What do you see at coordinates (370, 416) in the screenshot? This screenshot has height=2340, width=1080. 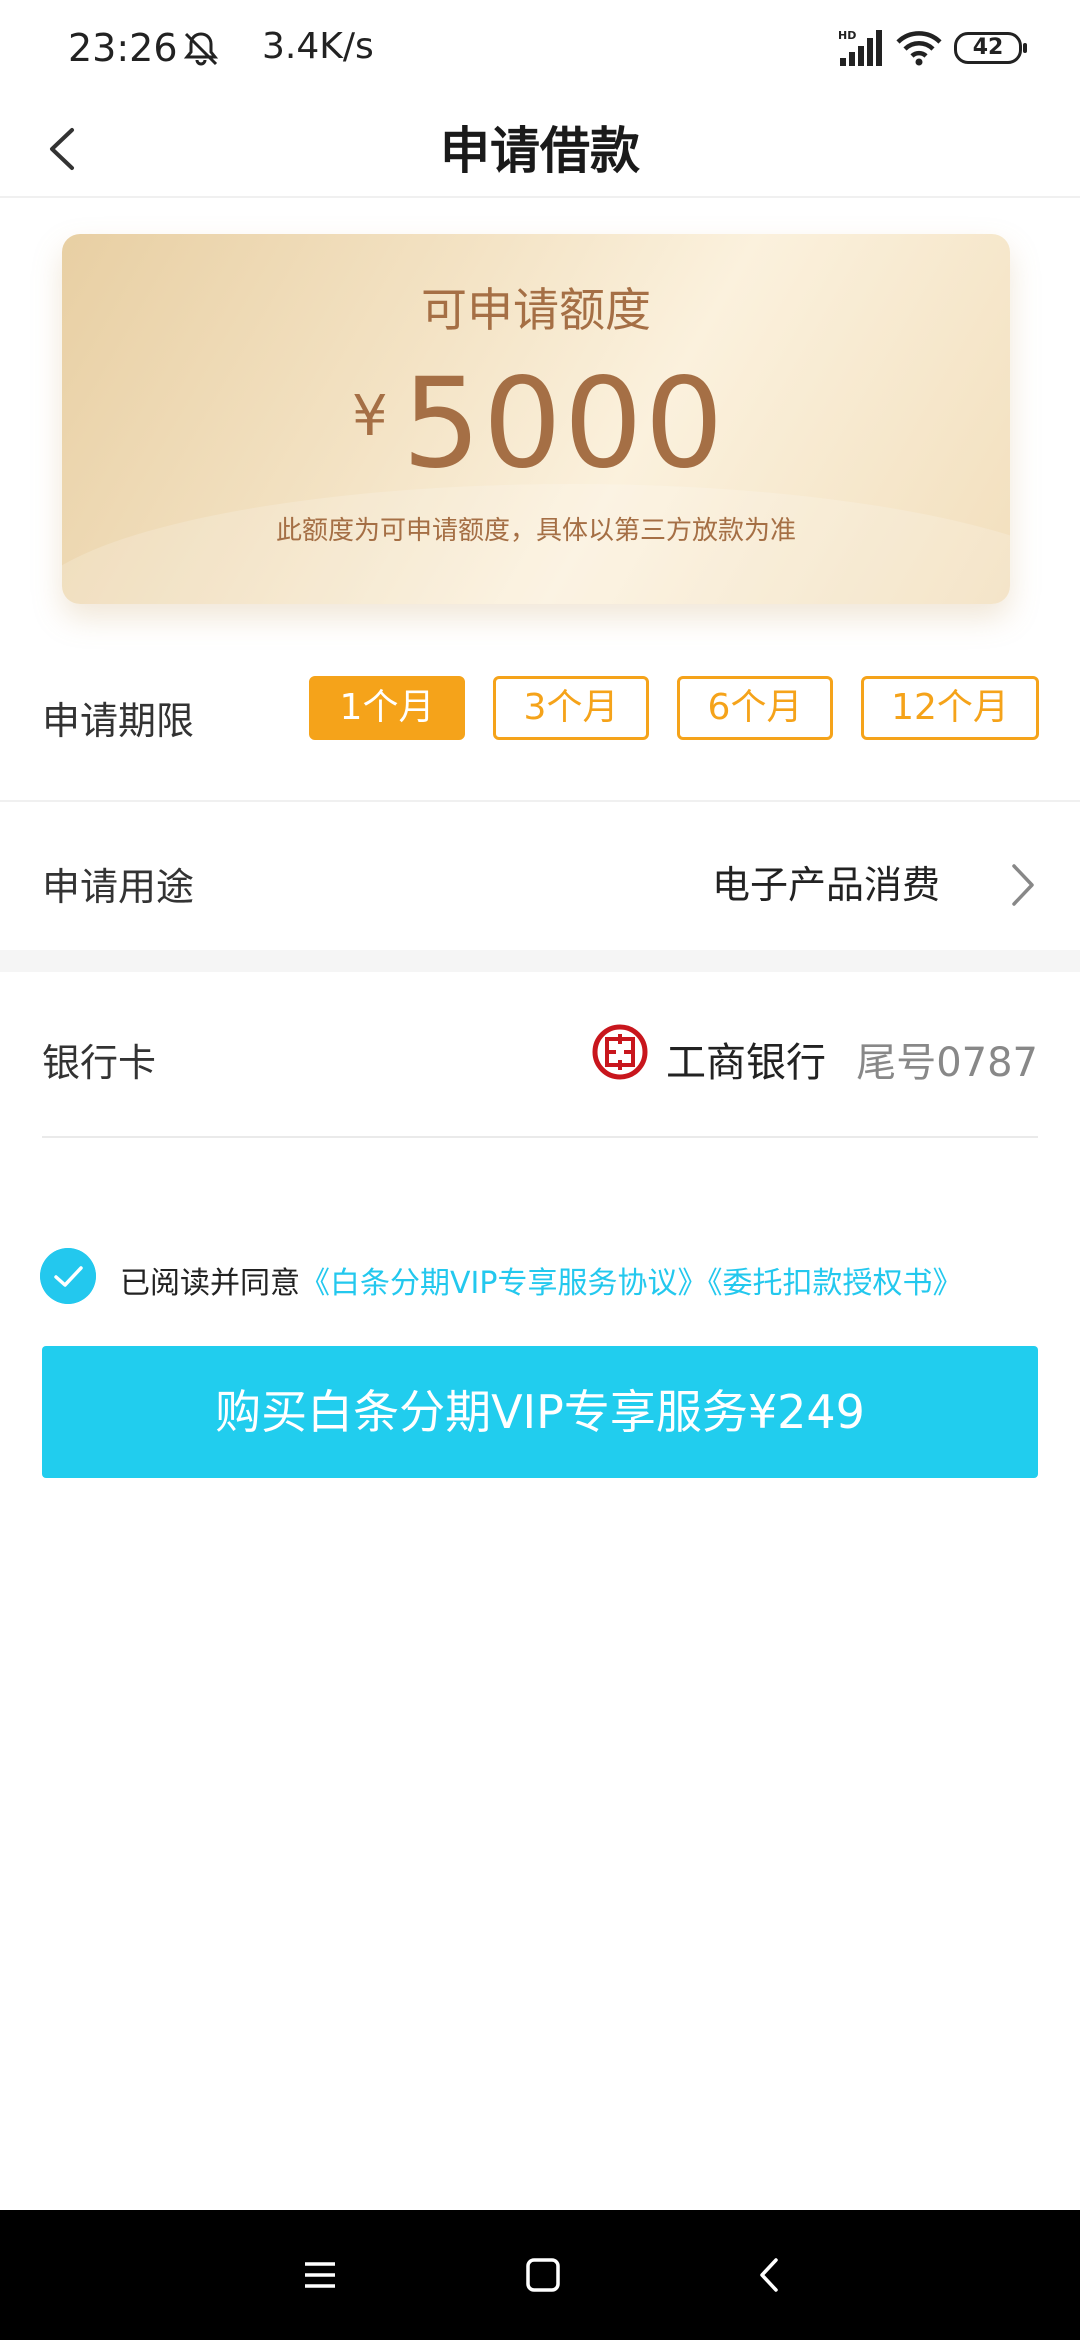 I see `currency-symbol: ¥` at bounding box center [370, 416].